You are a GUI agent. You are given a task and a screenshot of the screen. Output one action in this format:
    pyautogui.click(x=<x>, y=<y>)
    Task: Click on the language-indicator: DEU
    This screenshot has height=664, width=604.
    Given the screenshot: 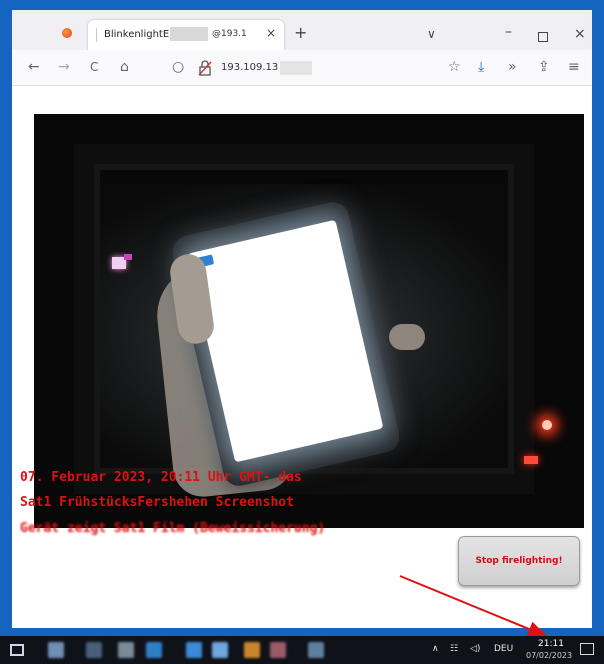 What is the action you would take?
    pyautogui.click(x=503, y=649)
    